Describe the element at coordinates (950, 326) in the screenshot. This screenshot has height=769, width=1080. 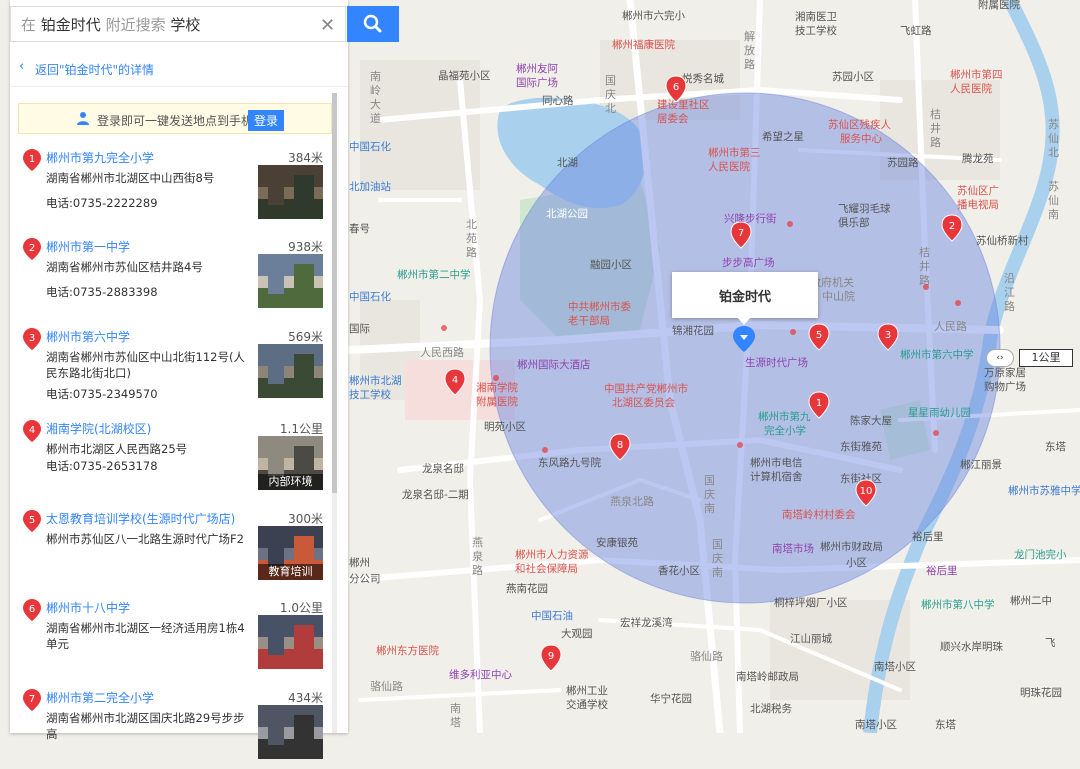
I see `road-renmin: 人民路` at that location.